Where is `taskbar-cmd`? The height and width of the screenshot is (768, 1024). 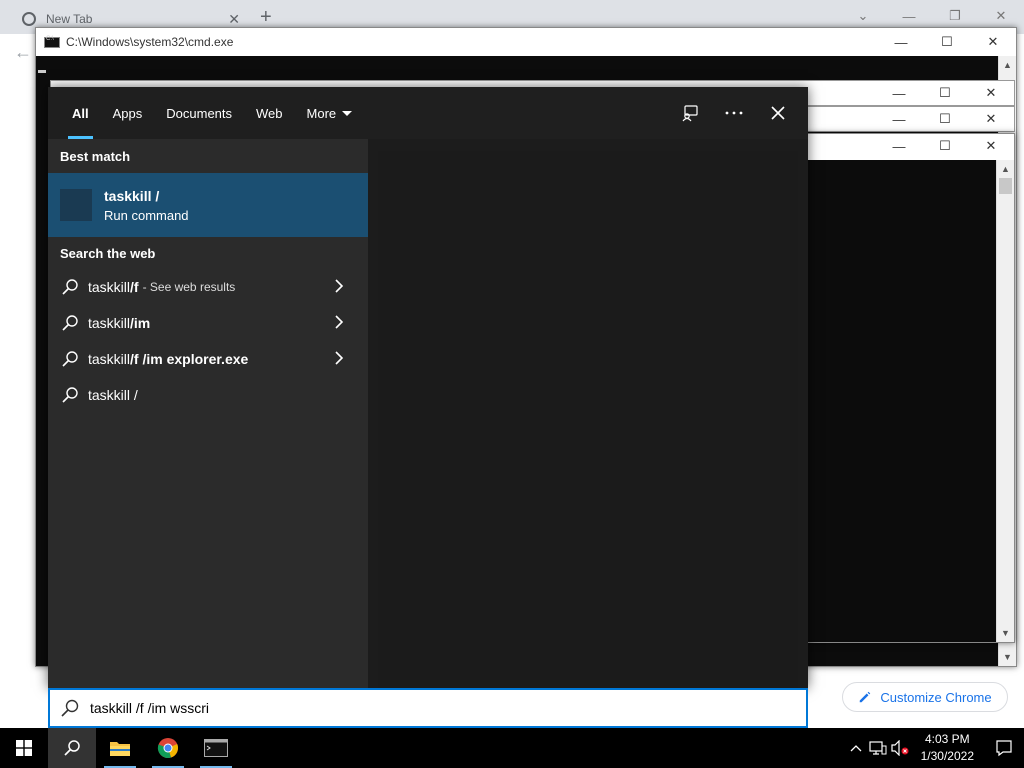 taskbar-cmd is located at coordinates (216, 748).